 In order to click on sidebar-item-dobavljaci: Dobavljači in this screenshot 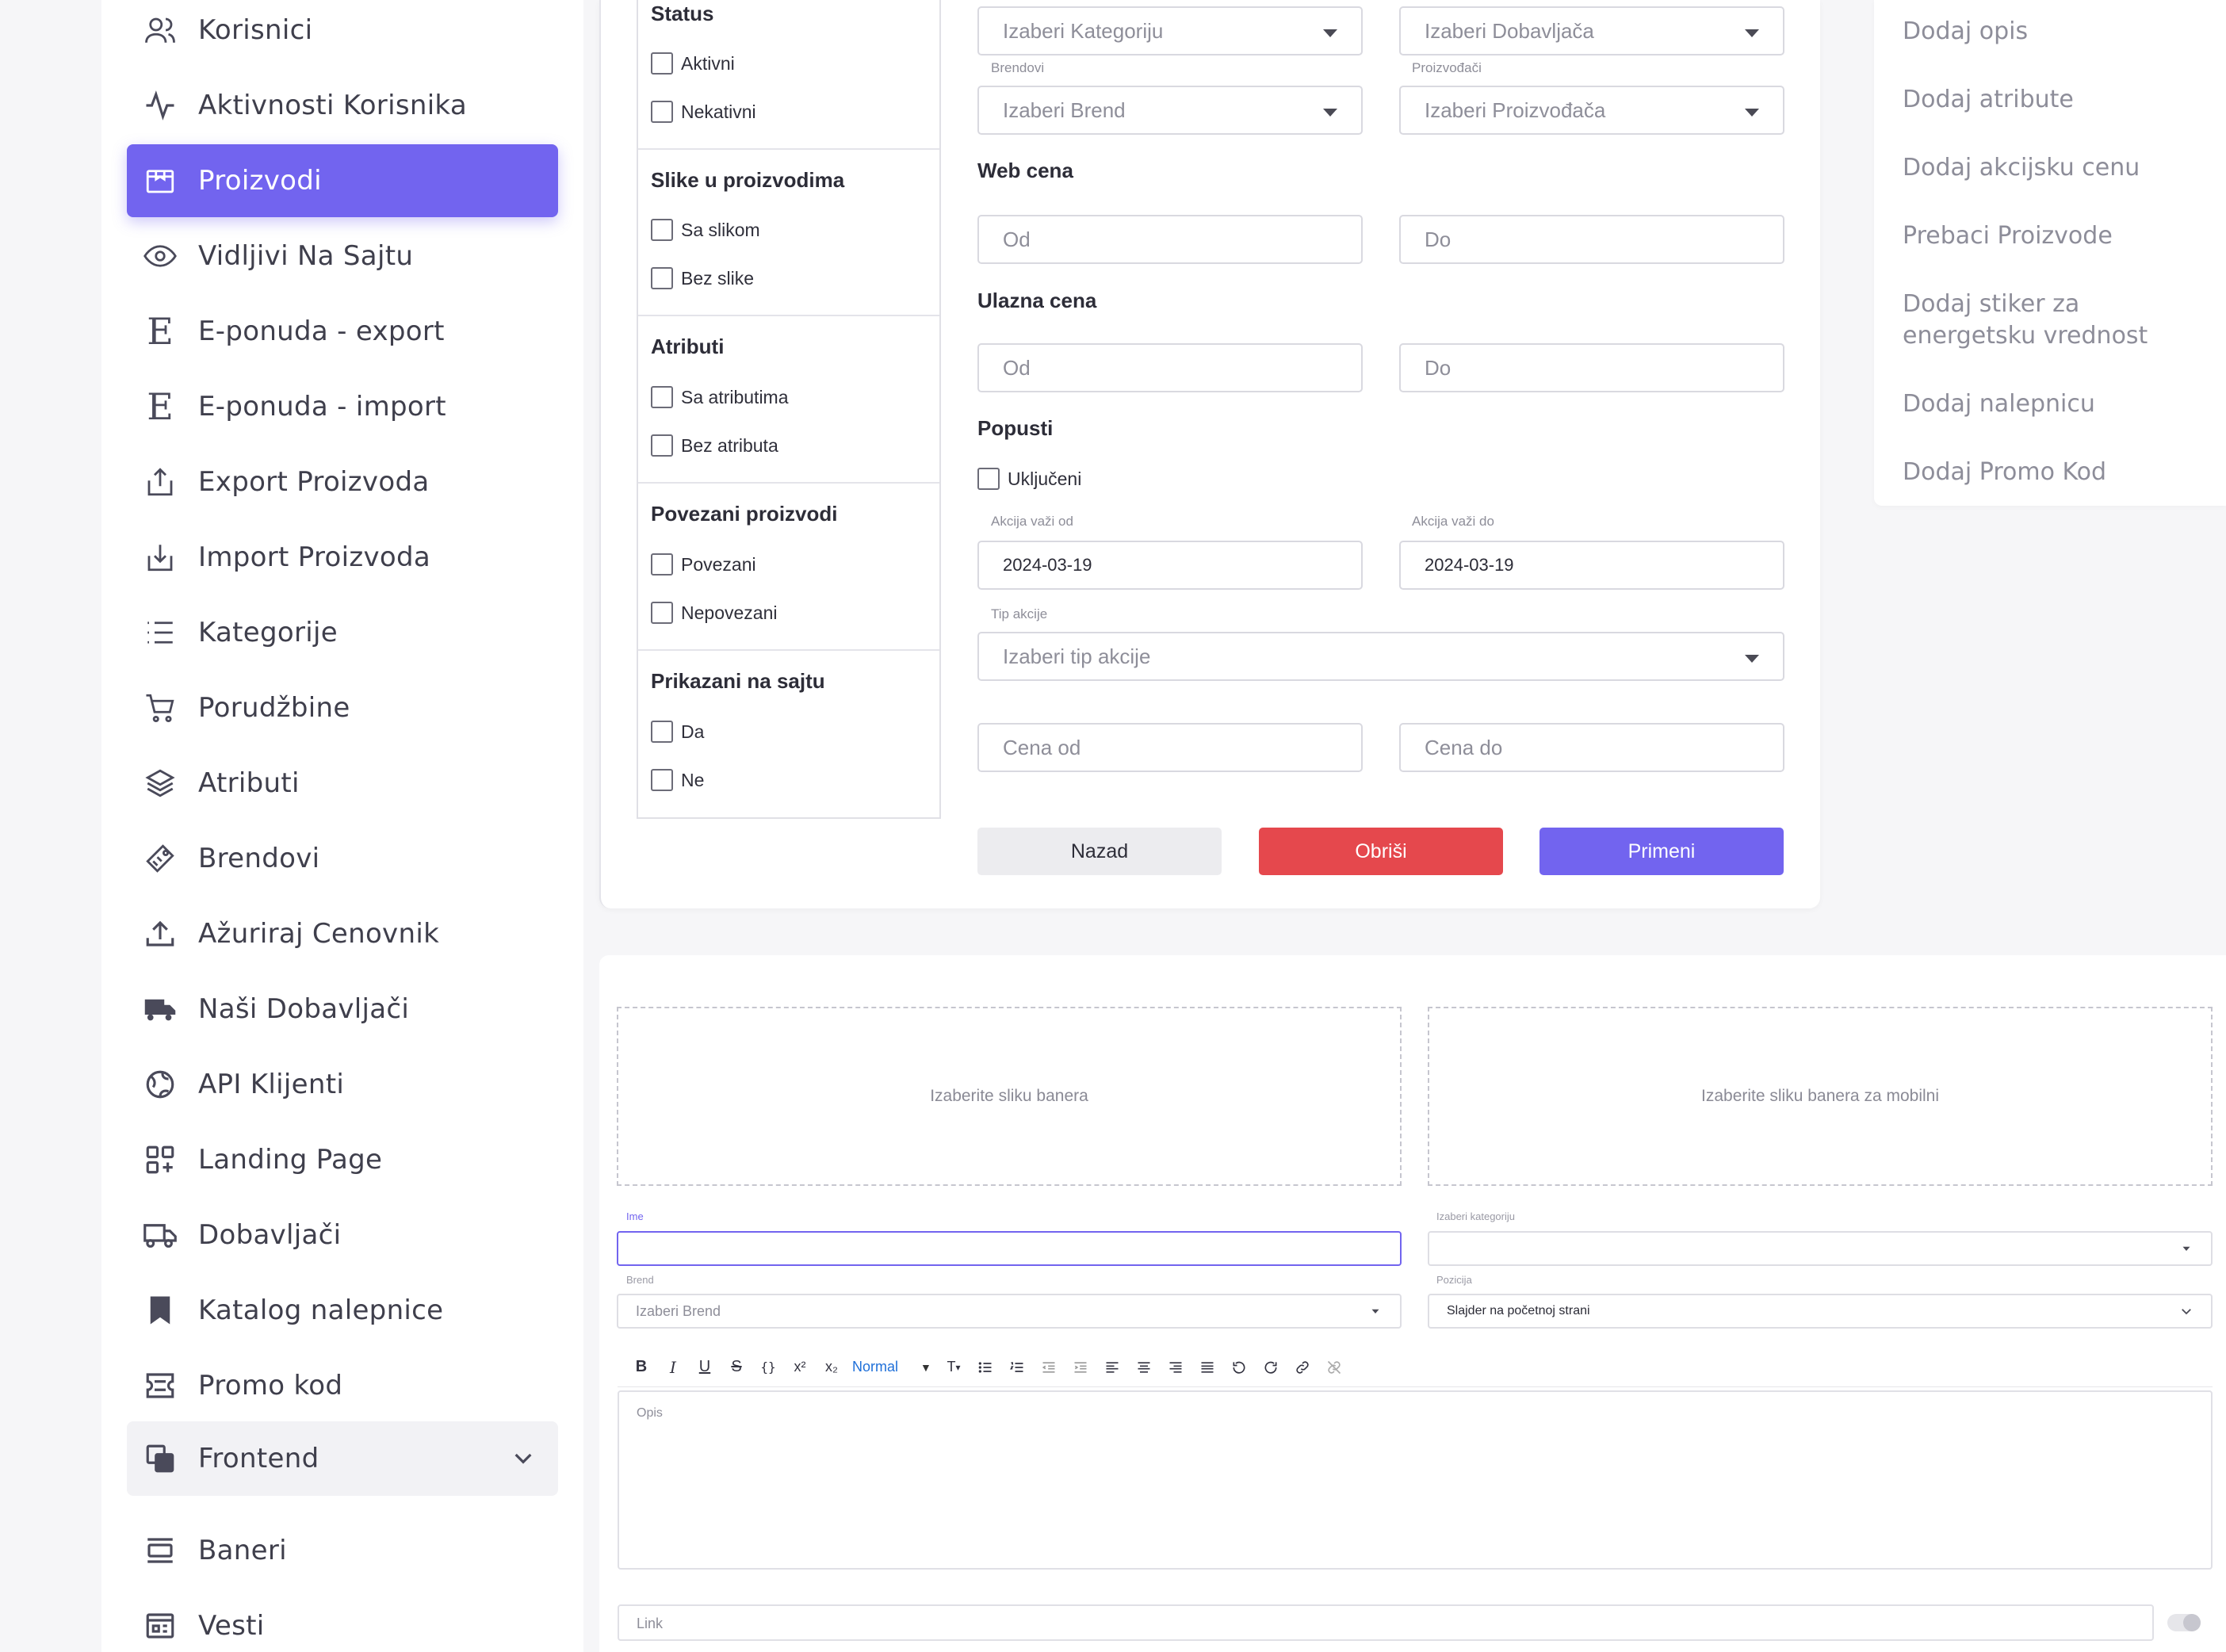, I will do `click(342, 1235)`.